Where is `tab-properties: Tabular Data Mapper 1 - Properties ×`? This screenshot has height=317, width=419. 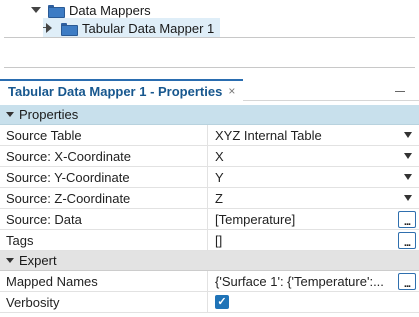
tab-properties: Tabular Data Mapper 1 - Properties × is located at coordinates (122, 90).